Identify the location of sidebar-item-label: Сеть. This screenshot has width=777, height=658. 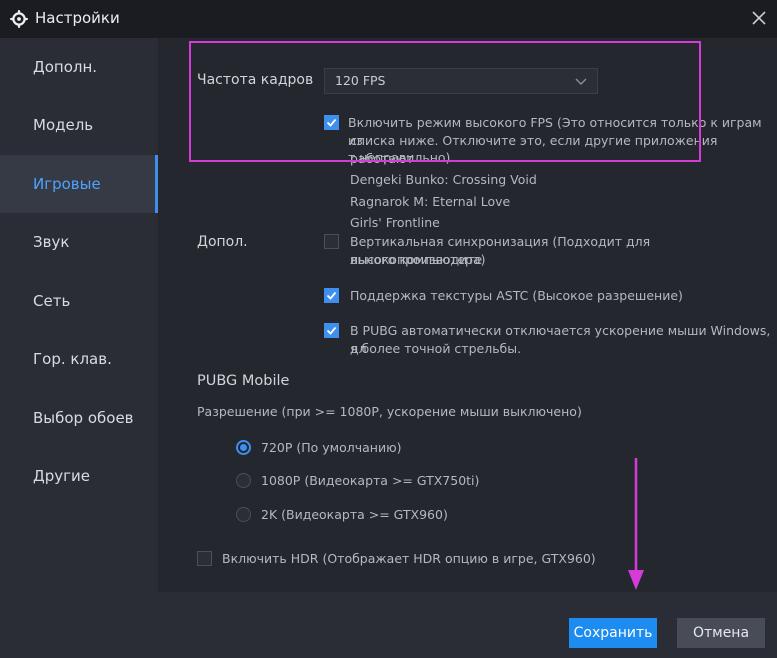
(52, 301).